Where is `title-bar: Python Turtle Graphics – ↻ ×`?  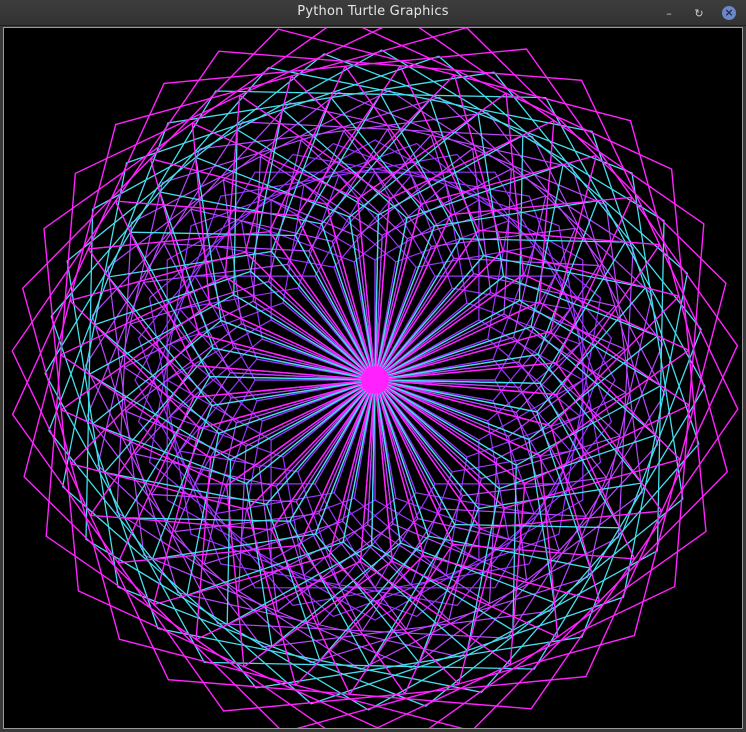
title-bar: Python Turtle Graphics – ↻ × is located at coordinates (373, 13).